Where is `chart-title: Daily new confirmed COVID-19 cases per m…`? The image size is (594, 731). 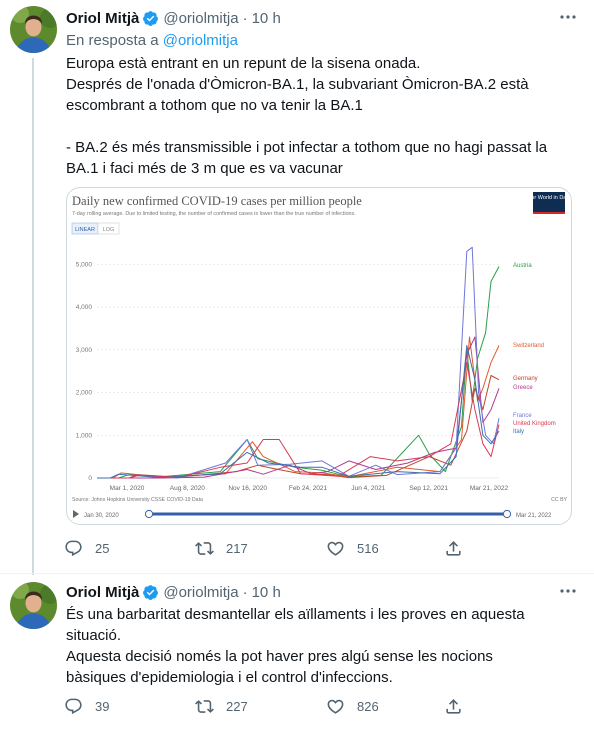 chart-title: Daily new confirmed COVID-19 cases per m… is located at coordinates (217, 201).